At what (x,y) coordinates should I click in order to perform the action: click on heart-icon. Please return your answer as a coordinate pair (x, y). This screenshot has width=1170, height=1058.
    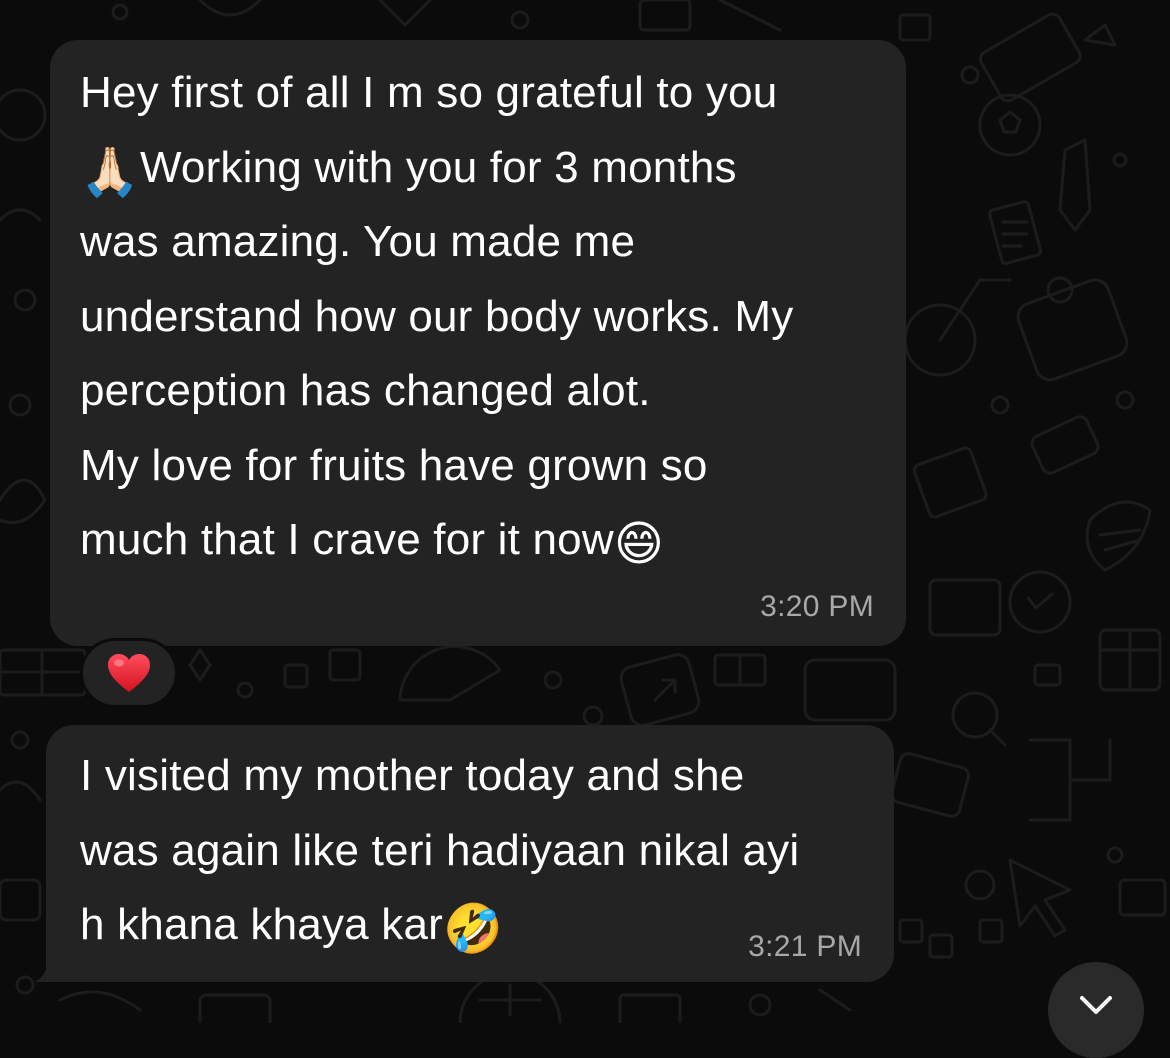
    Looking at the image, I should click on (129, 673).